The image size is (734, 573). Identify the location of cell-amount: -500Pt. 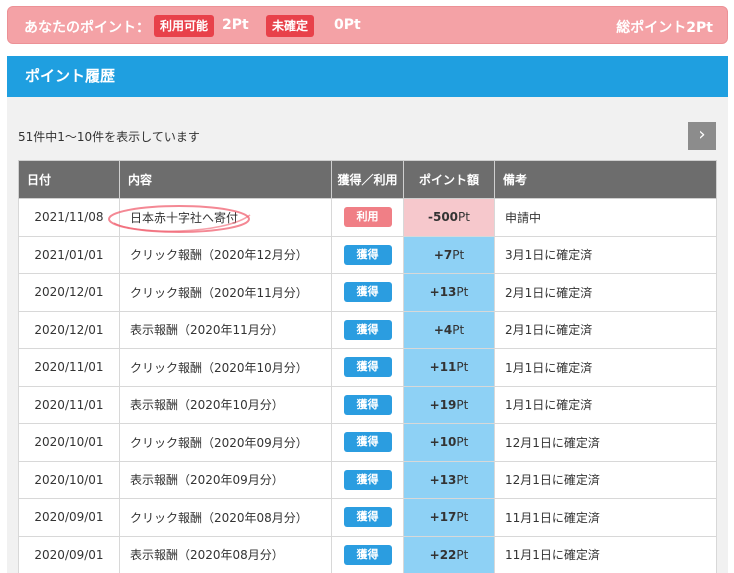
(449, 217).